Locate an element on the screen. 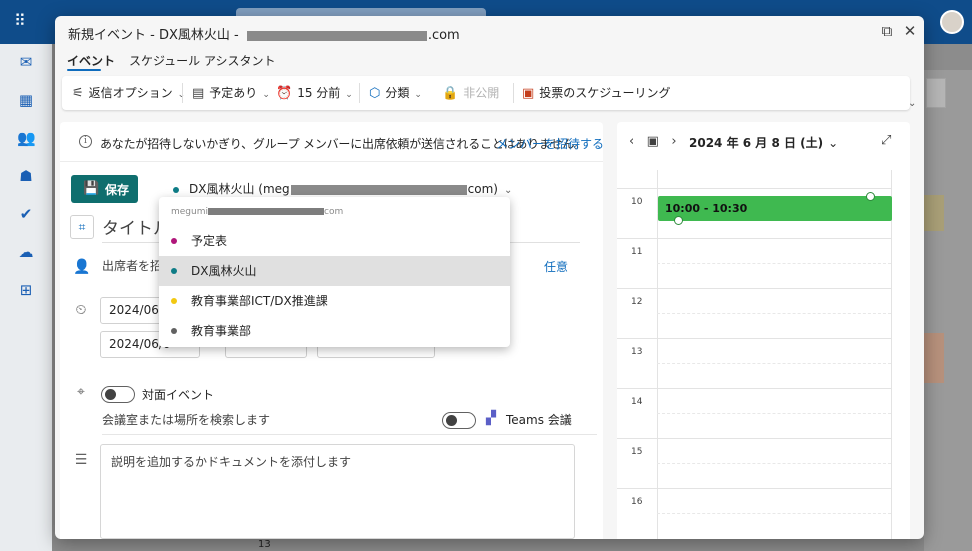  app-rail: ✉ ▦ 👥 ☗ ✔ ☁ ⊞ is located at coordinates (26, 297).